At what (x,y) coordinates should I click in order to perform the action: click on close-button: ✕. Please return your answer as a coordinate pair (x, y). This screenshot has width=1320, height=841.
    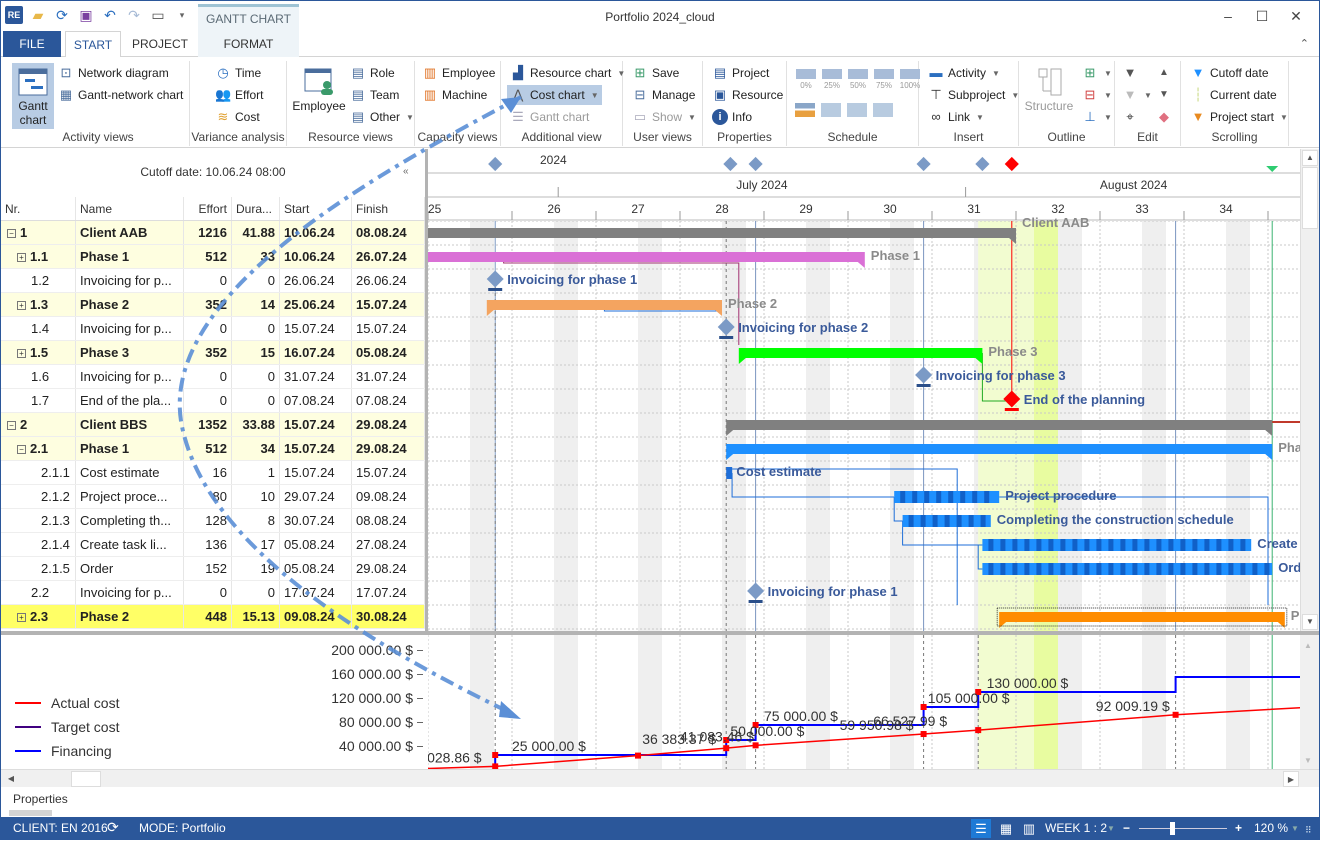
    Looking at the image, I should click on (1296, 16).